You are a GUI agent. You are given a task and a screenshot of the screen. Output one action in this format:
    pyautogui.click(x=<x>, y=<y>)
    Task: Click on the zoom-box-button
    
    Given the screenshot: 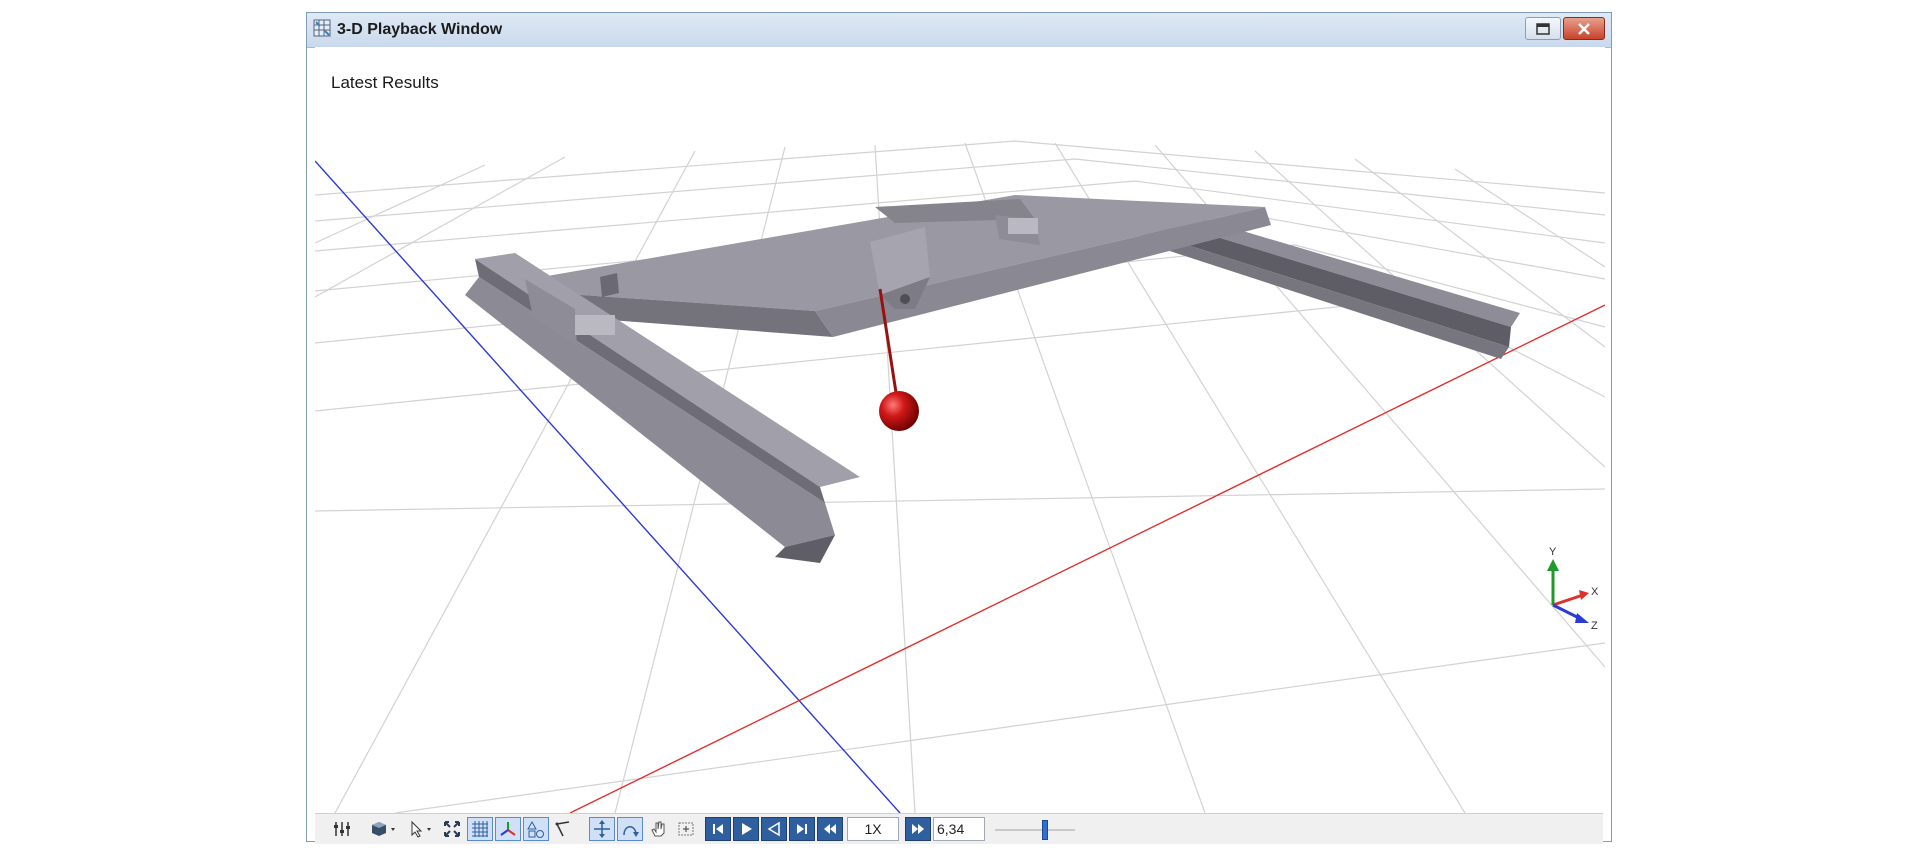 What is the action you would take?
    pyautogui.click(x=686, y=829)
    